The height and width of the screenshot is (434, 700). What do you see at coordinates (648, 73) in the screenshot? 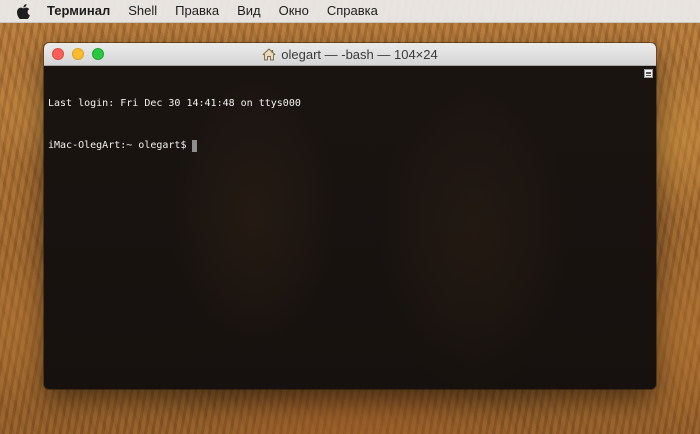
I see `scroll-marks-icon` at bounding box center [648, 73].